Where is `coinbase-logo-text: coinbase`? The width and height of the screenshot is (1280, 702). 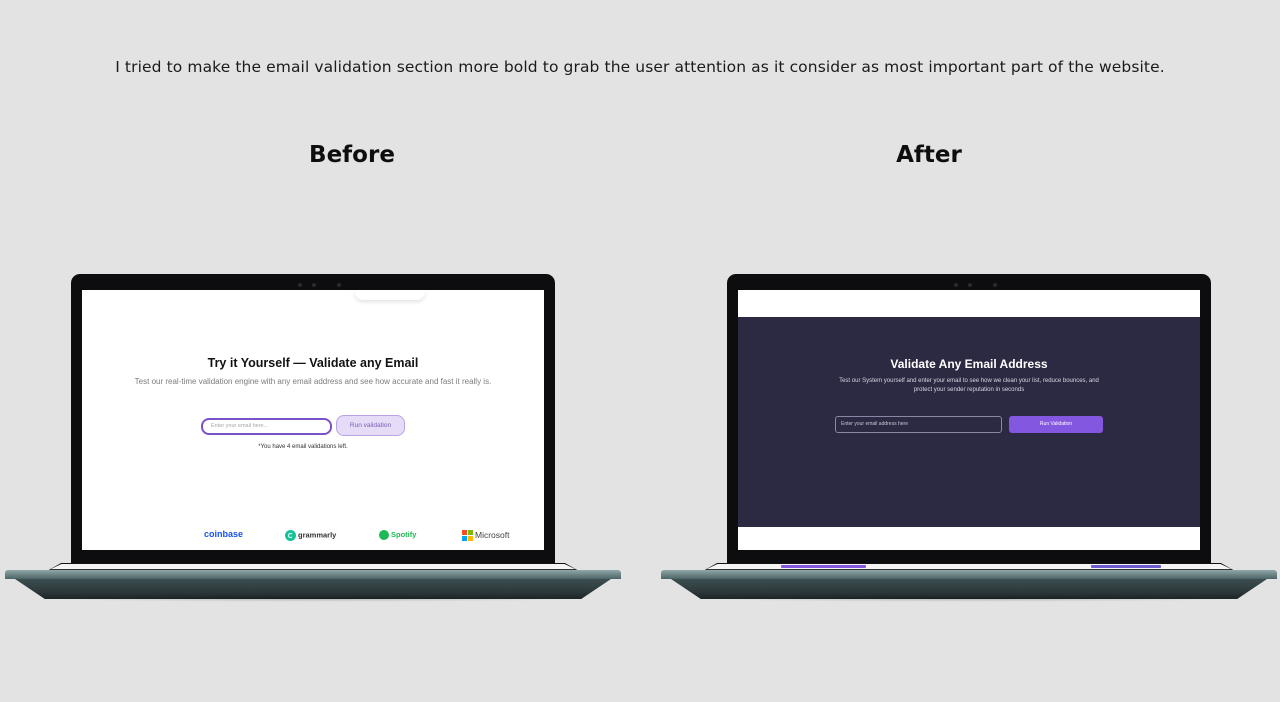
coinbase-logo-text: coinbase is located at coordinates (224, 534).